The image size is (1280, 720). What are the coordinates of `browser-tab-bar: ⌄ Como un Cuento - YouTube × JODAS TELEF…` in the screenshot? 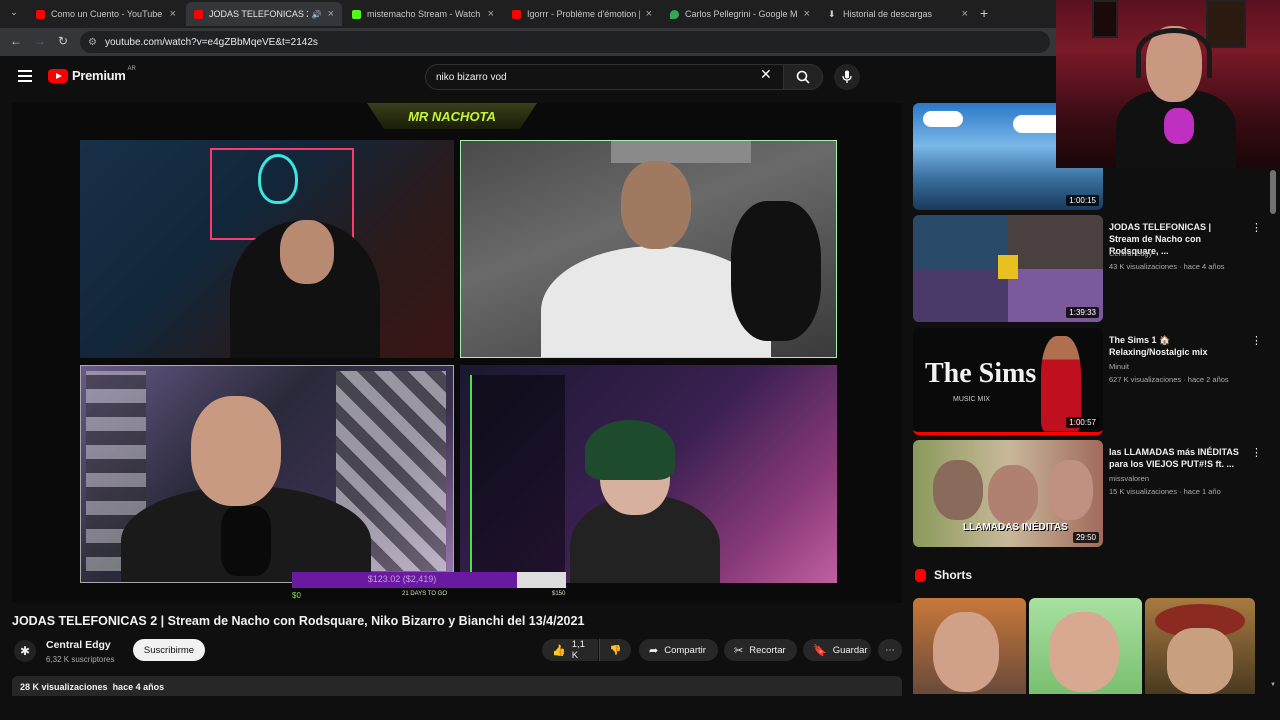 It's located at (528, 14).